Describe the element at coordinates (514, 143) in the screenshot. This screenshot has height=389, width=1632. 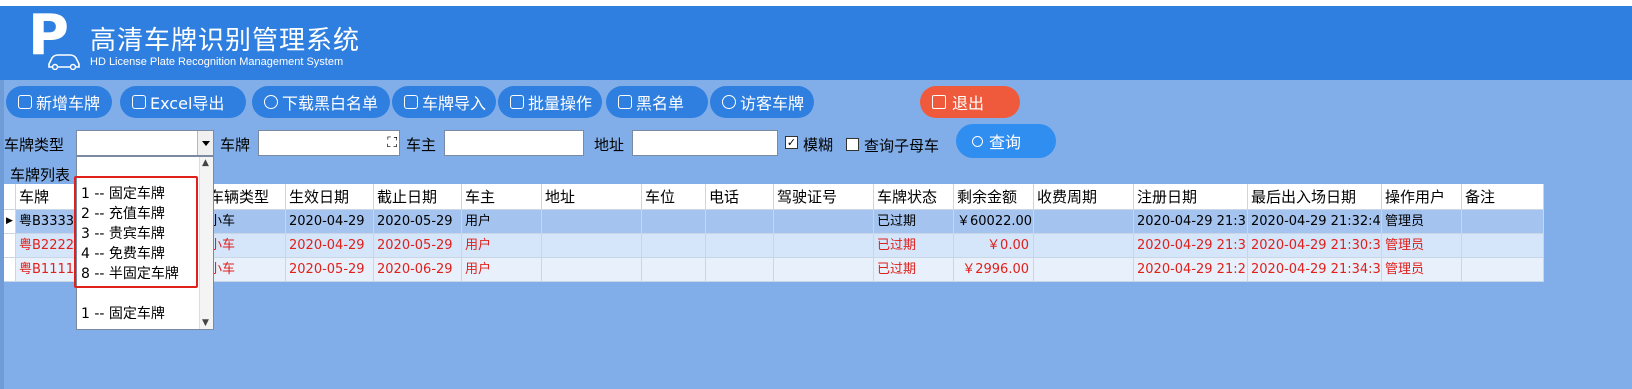
I see `owner-input` at that location.